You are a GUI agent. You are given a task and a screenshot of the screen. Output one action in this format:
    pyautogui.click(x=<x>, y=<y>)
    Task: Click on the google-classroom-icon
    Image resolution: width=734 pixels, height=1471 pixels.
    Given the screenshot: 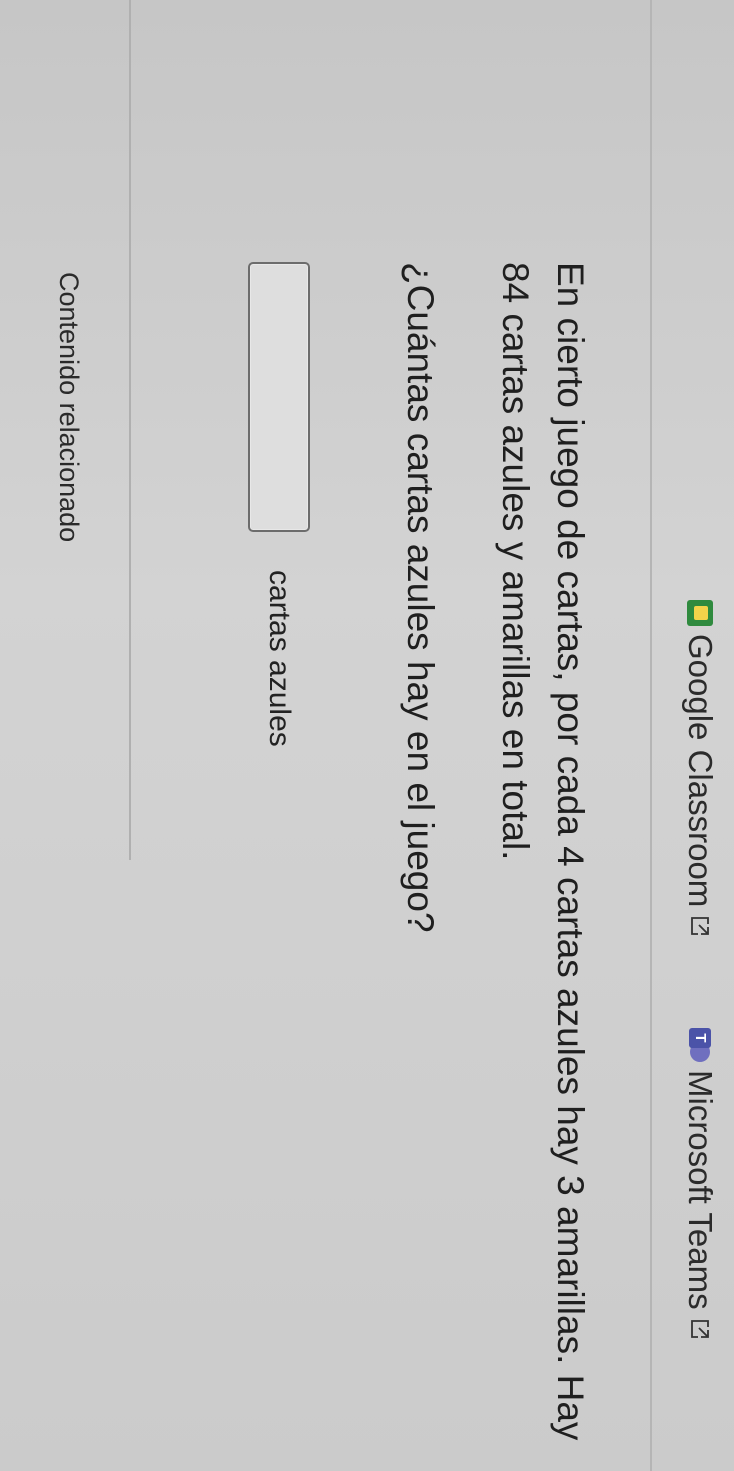 What is the action you would take?
    pyautogui.click(x=700, y=613)
    